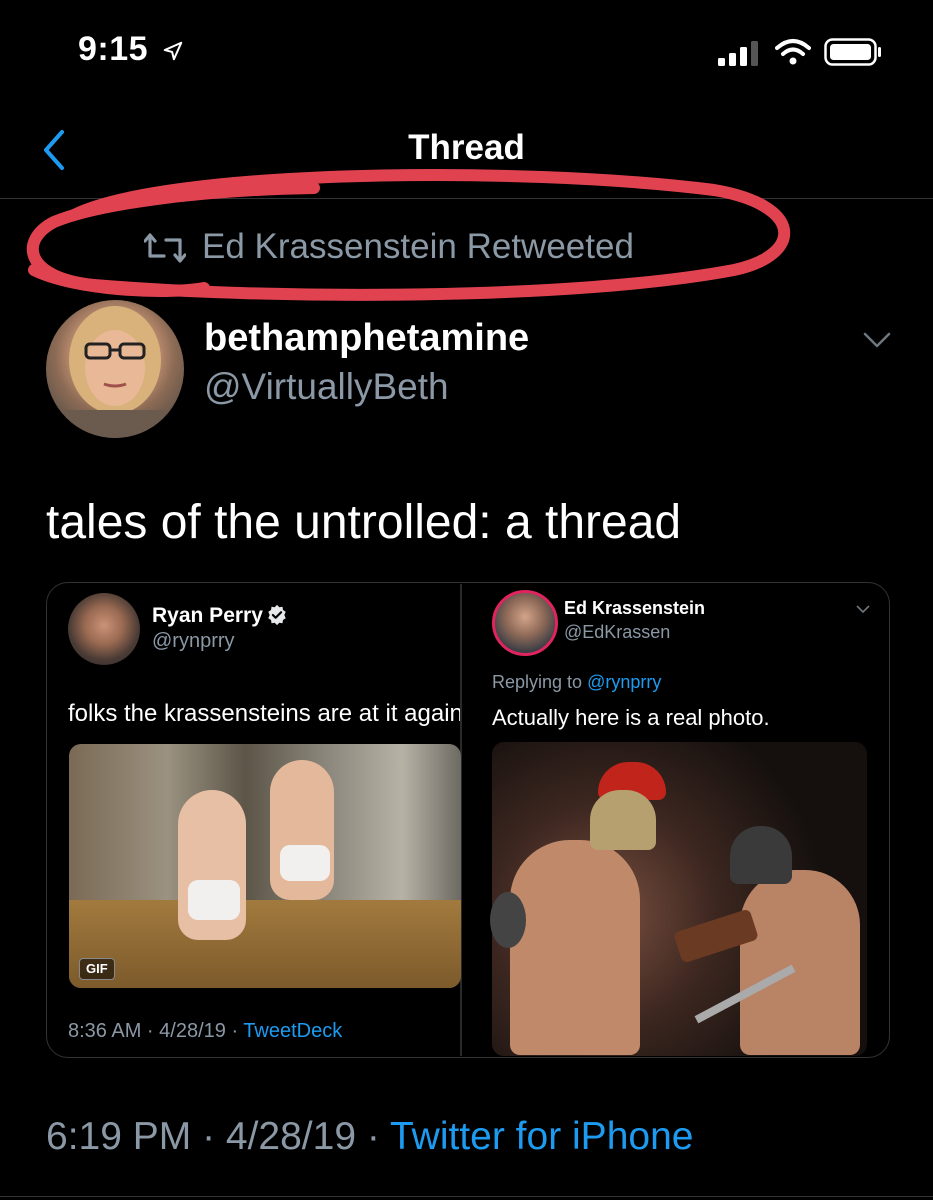 The height and width of the screenshot is (1200, 933). I want to click on embedded-right-replying: Replying to @rynprry, so click(576, 682).